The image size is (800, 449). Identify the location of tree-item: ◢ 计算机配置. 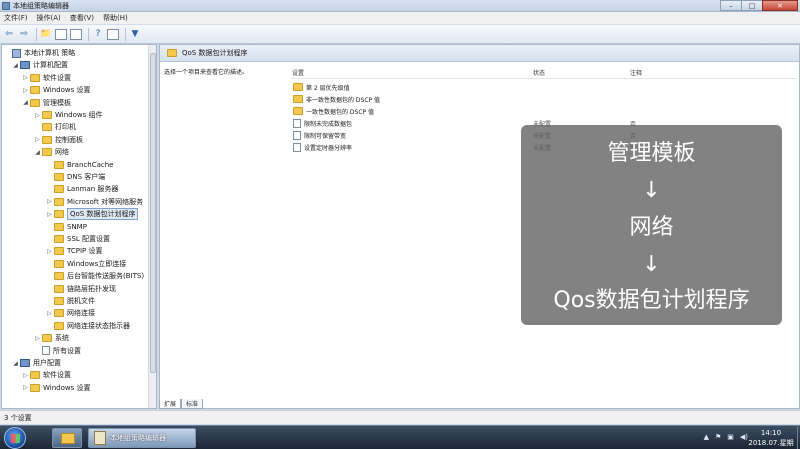
(40, 65).